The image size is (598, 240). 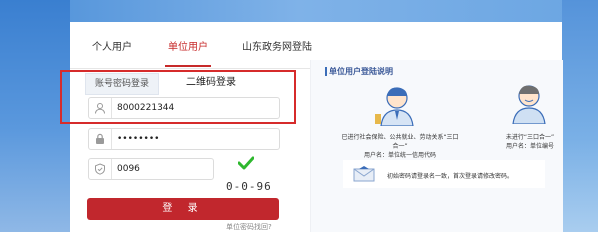 I want to click on active-tab-indicator, so click(x=188, y=66).